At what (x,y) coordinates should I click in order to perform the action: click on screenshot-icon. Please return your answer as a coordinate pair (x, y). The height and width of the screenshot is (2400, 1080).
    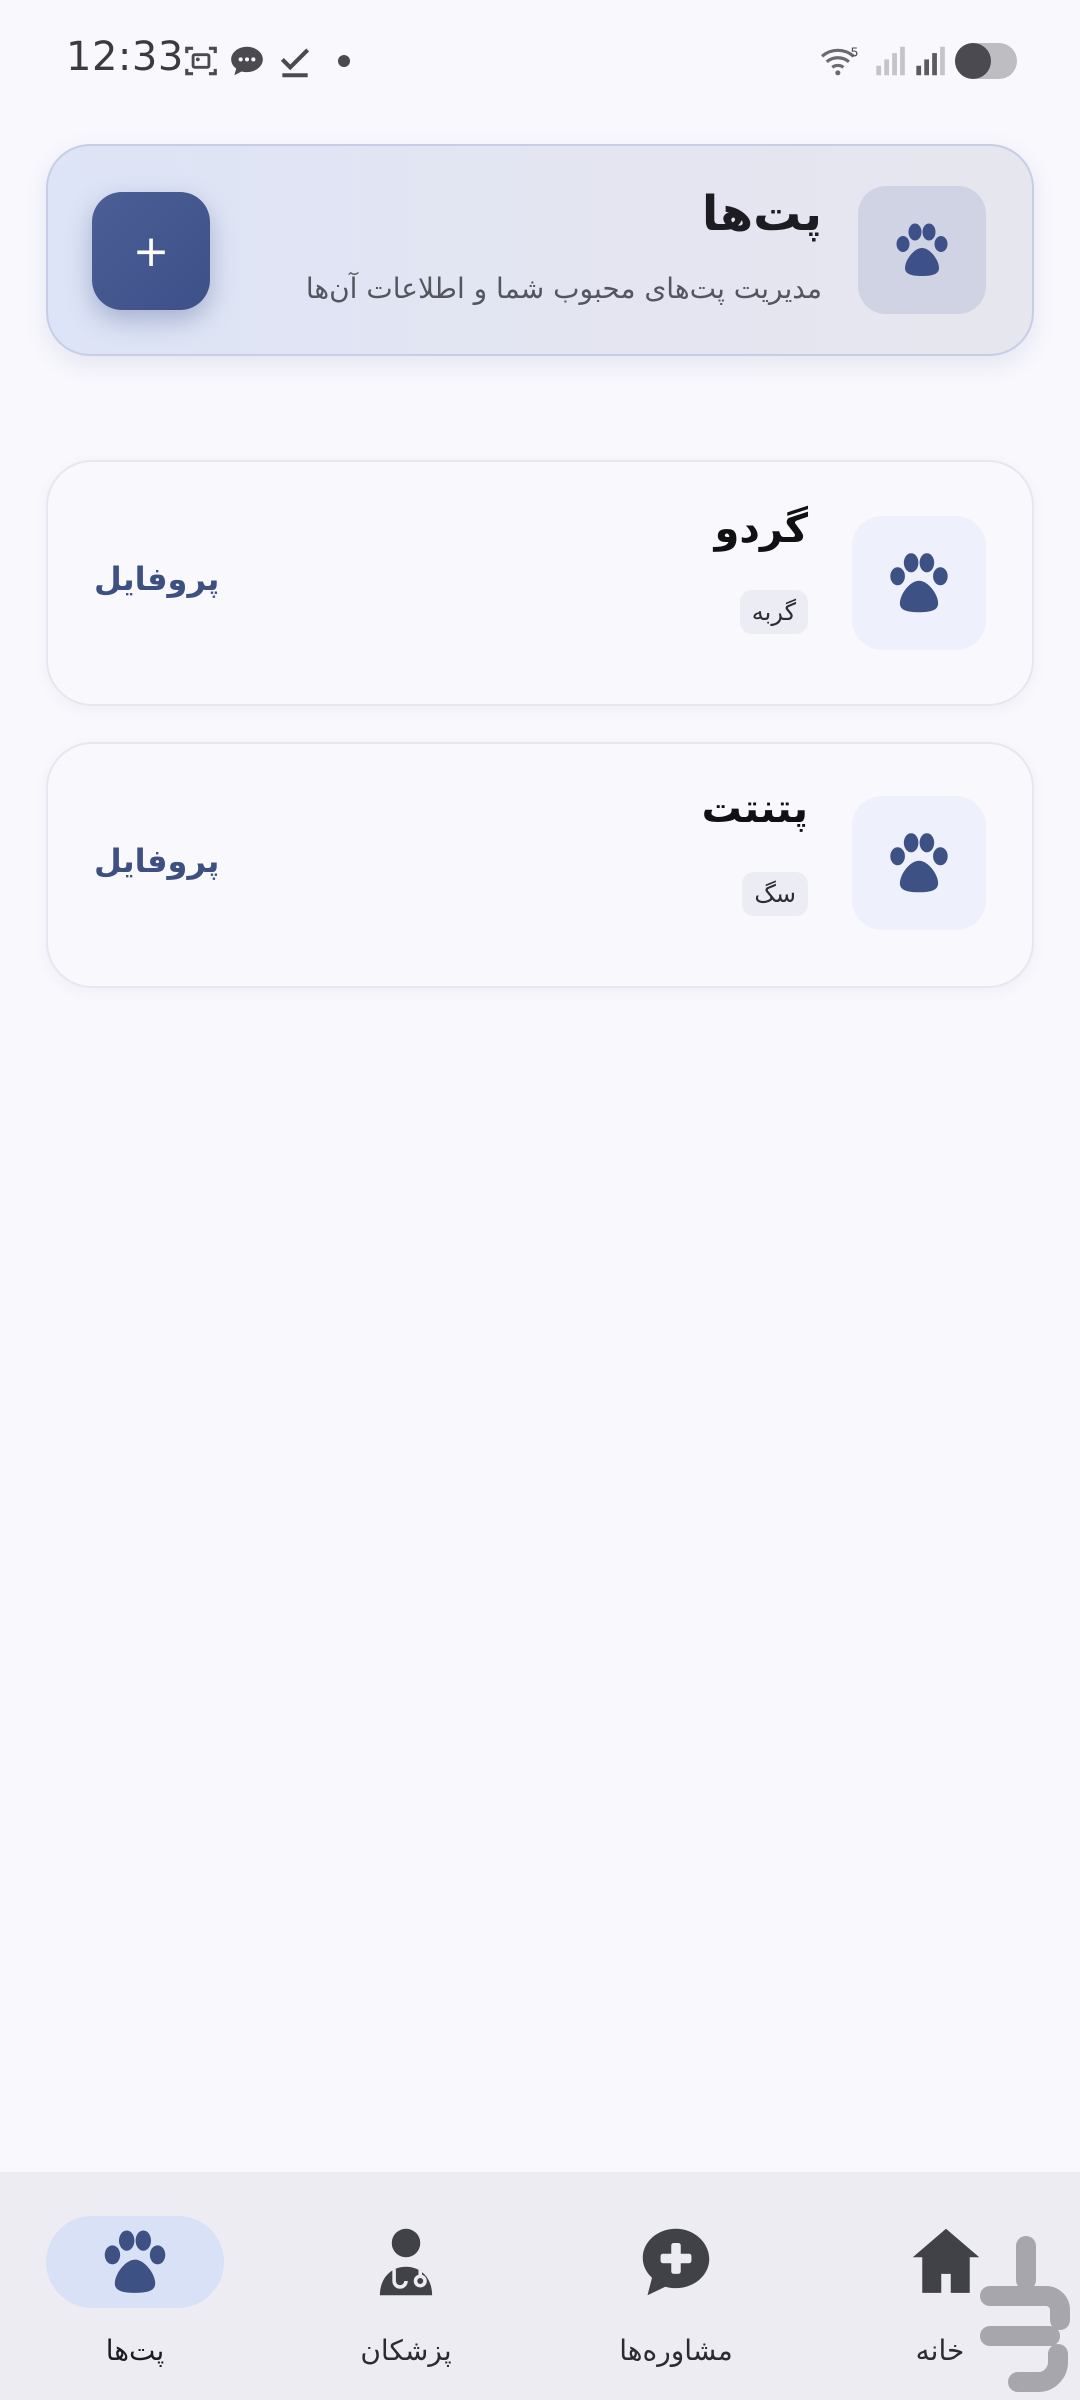
    Looking at the image, I should click on (201, 61).